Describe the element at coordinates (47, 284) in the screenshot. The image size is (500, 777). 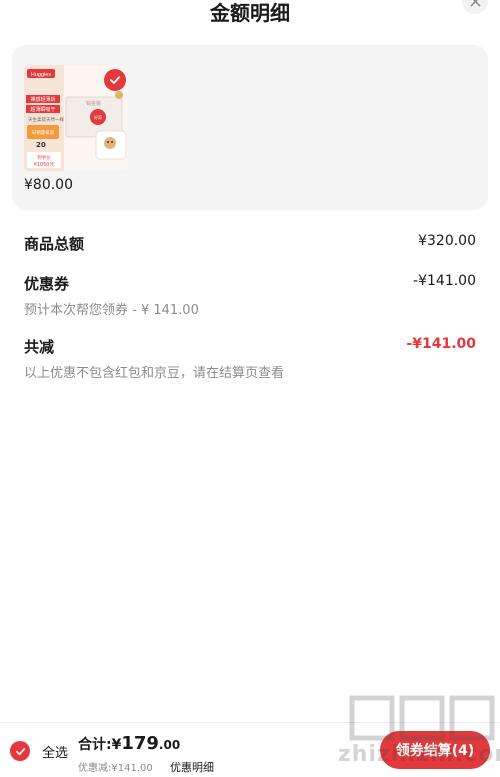
I see `coupon-label: 优惠券` at that location.